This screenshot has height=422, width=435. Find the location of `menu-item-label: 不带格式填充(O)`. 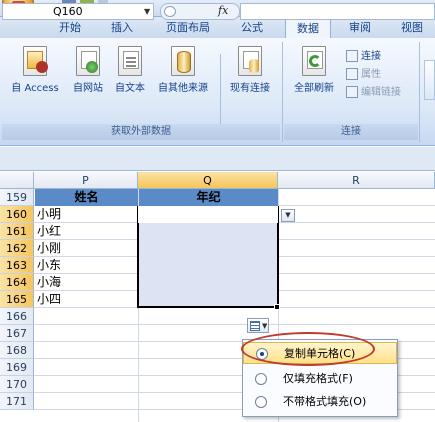

menu-item-label: 不带格式填充(O) is located at coordinates (325, 401).